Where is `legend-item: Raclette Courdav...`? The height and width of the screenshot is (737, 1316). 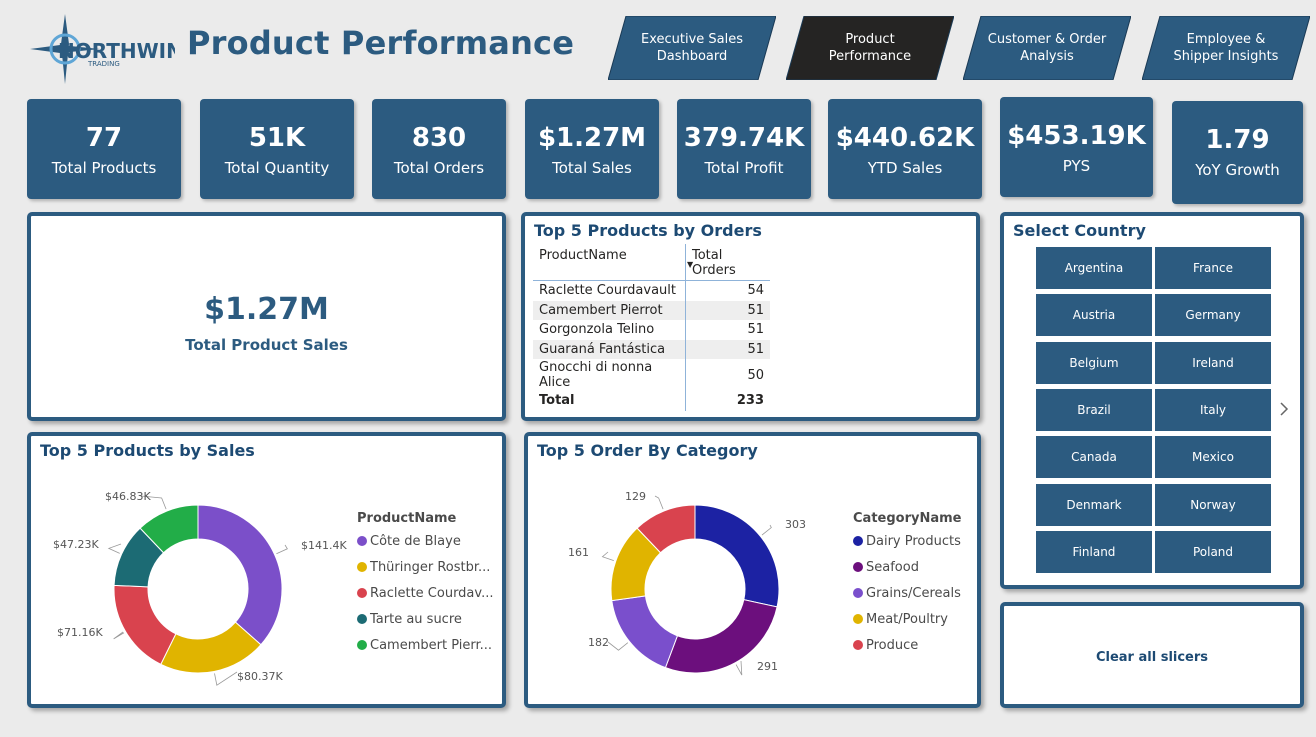
legend-item: Raclette Courdav... is located at coordinates (431, 593).